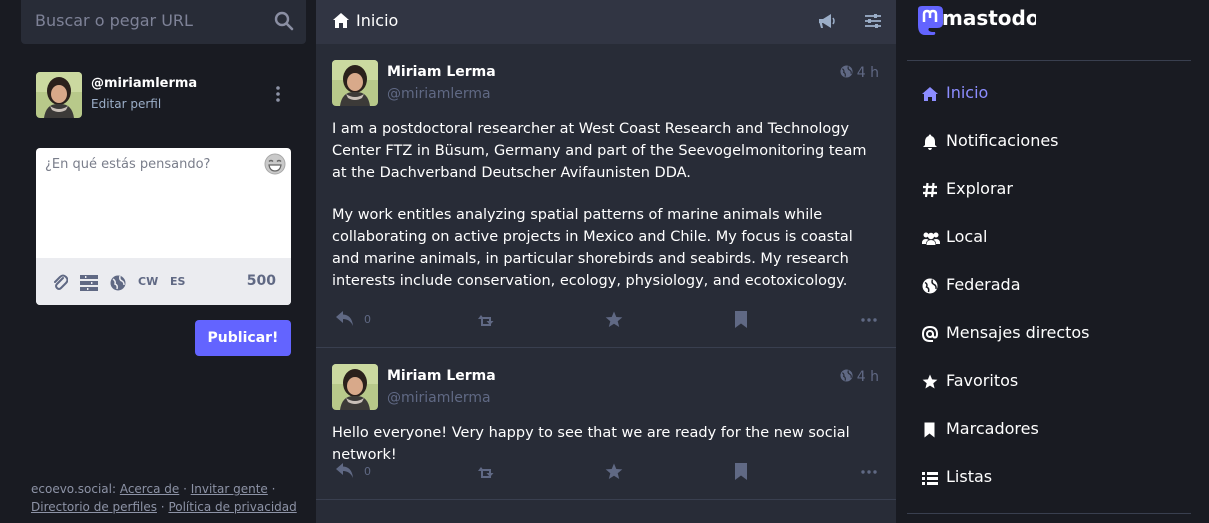  Describe the element at coordinates (144, 83) in the screenshot. I see `account-handle: @miriamlerma` at that location.